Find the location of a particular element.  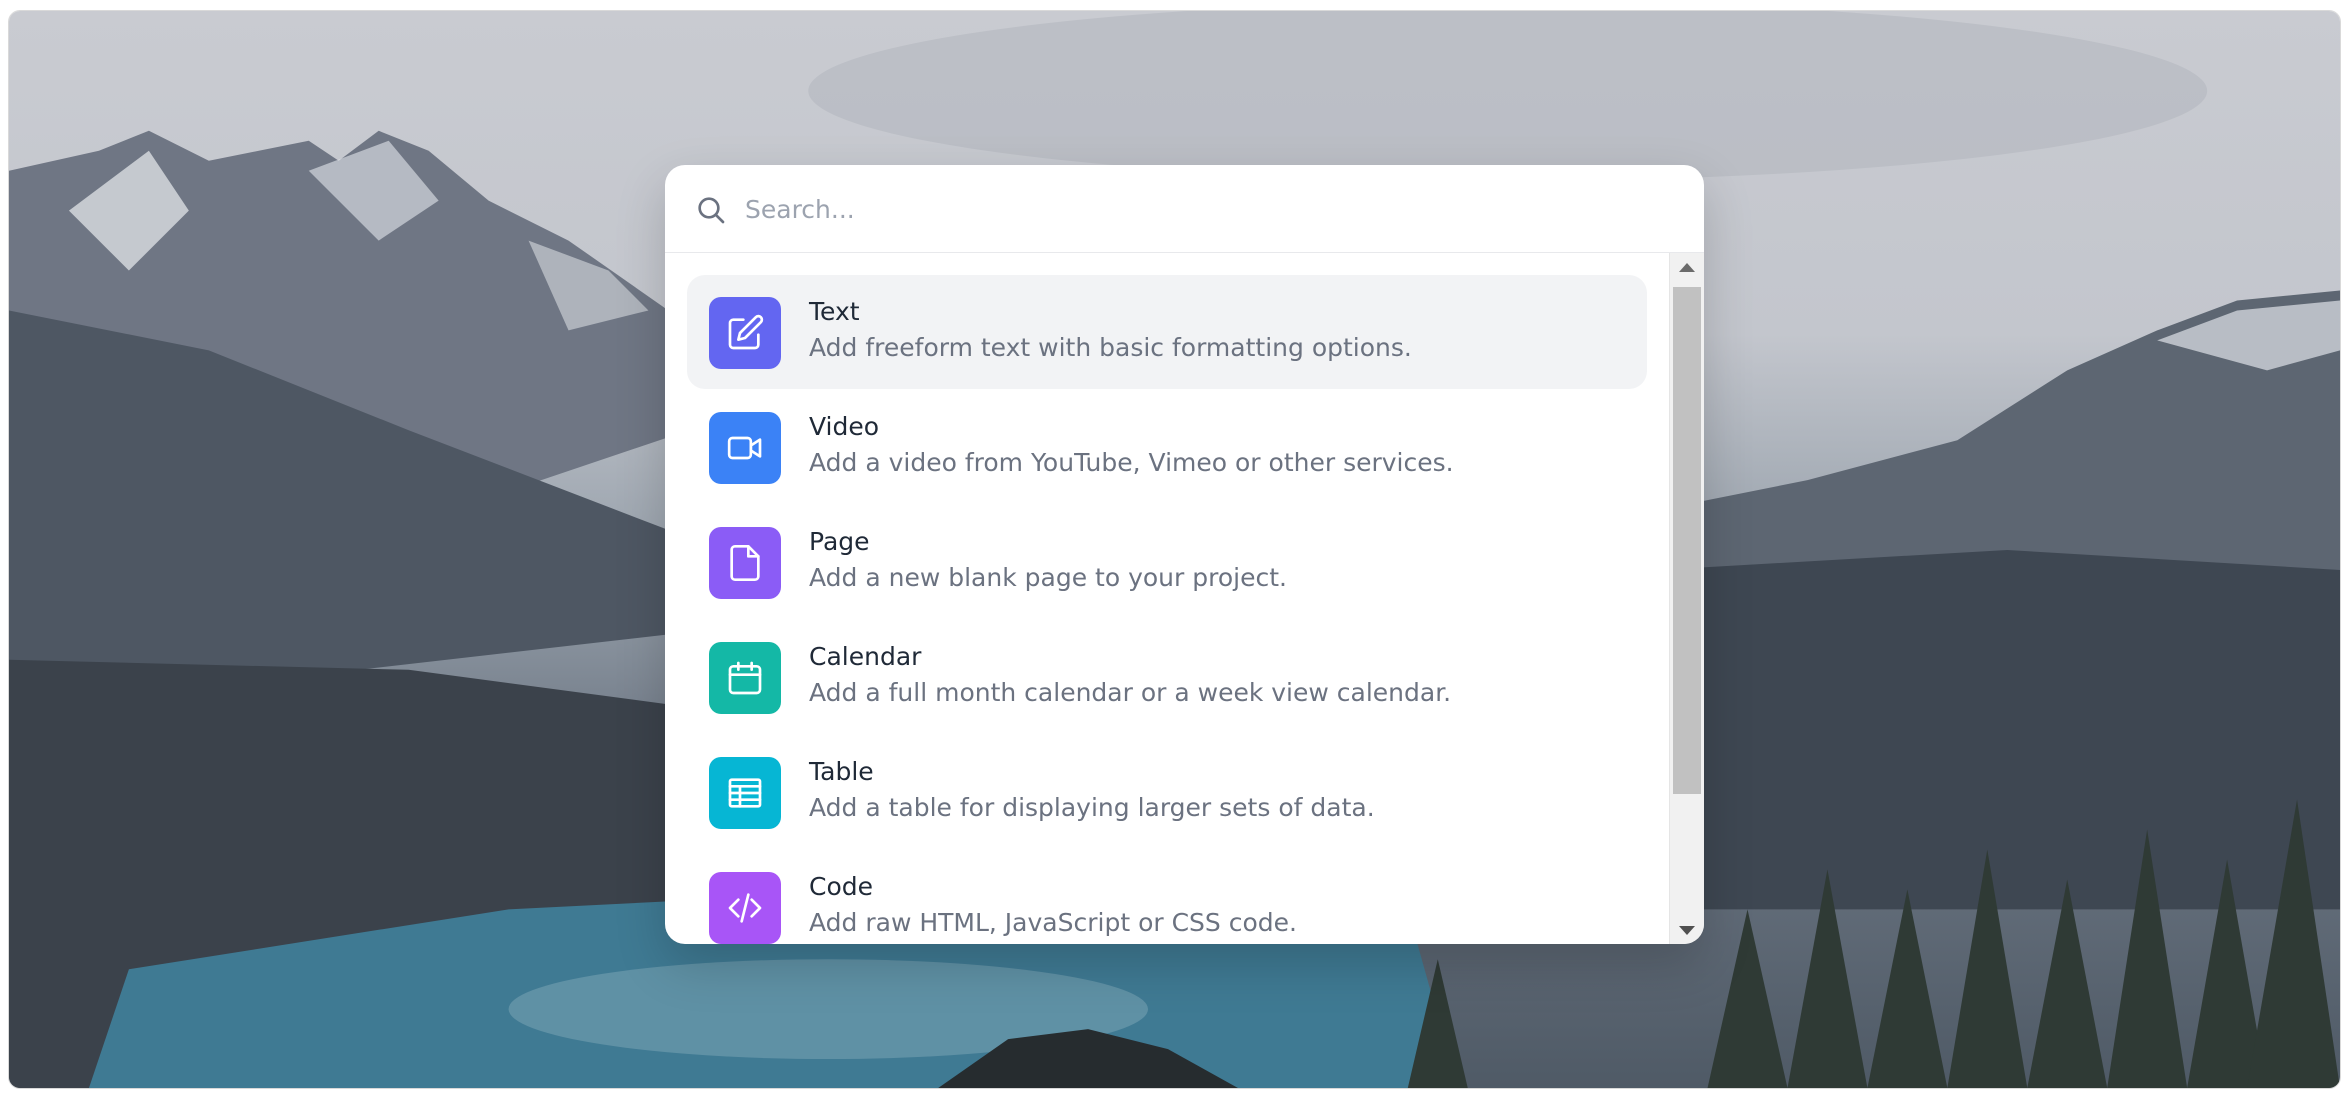

item-title: Video is located at coordinates (844, 426).